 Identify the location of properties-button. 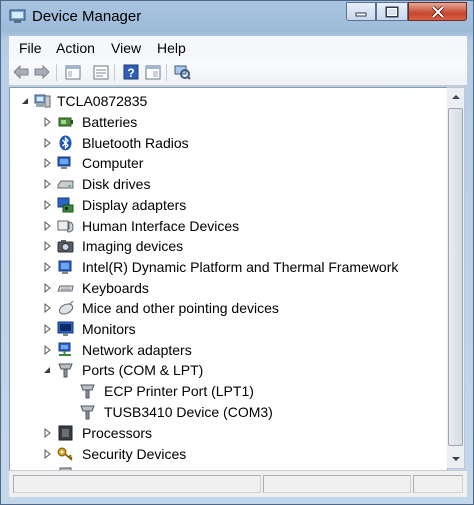
(101, 72).